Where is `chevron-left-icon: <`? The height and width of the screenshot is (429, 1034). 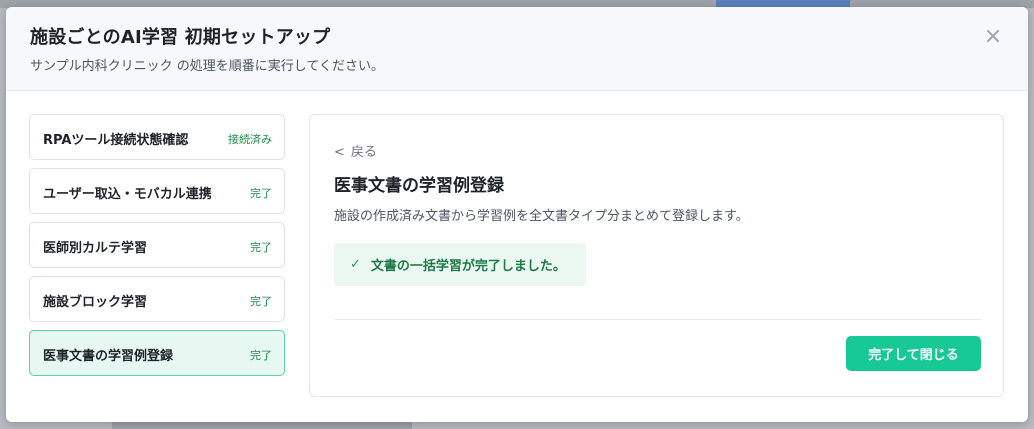
chevron-left-icon: < is located at coordinates (339, 152).